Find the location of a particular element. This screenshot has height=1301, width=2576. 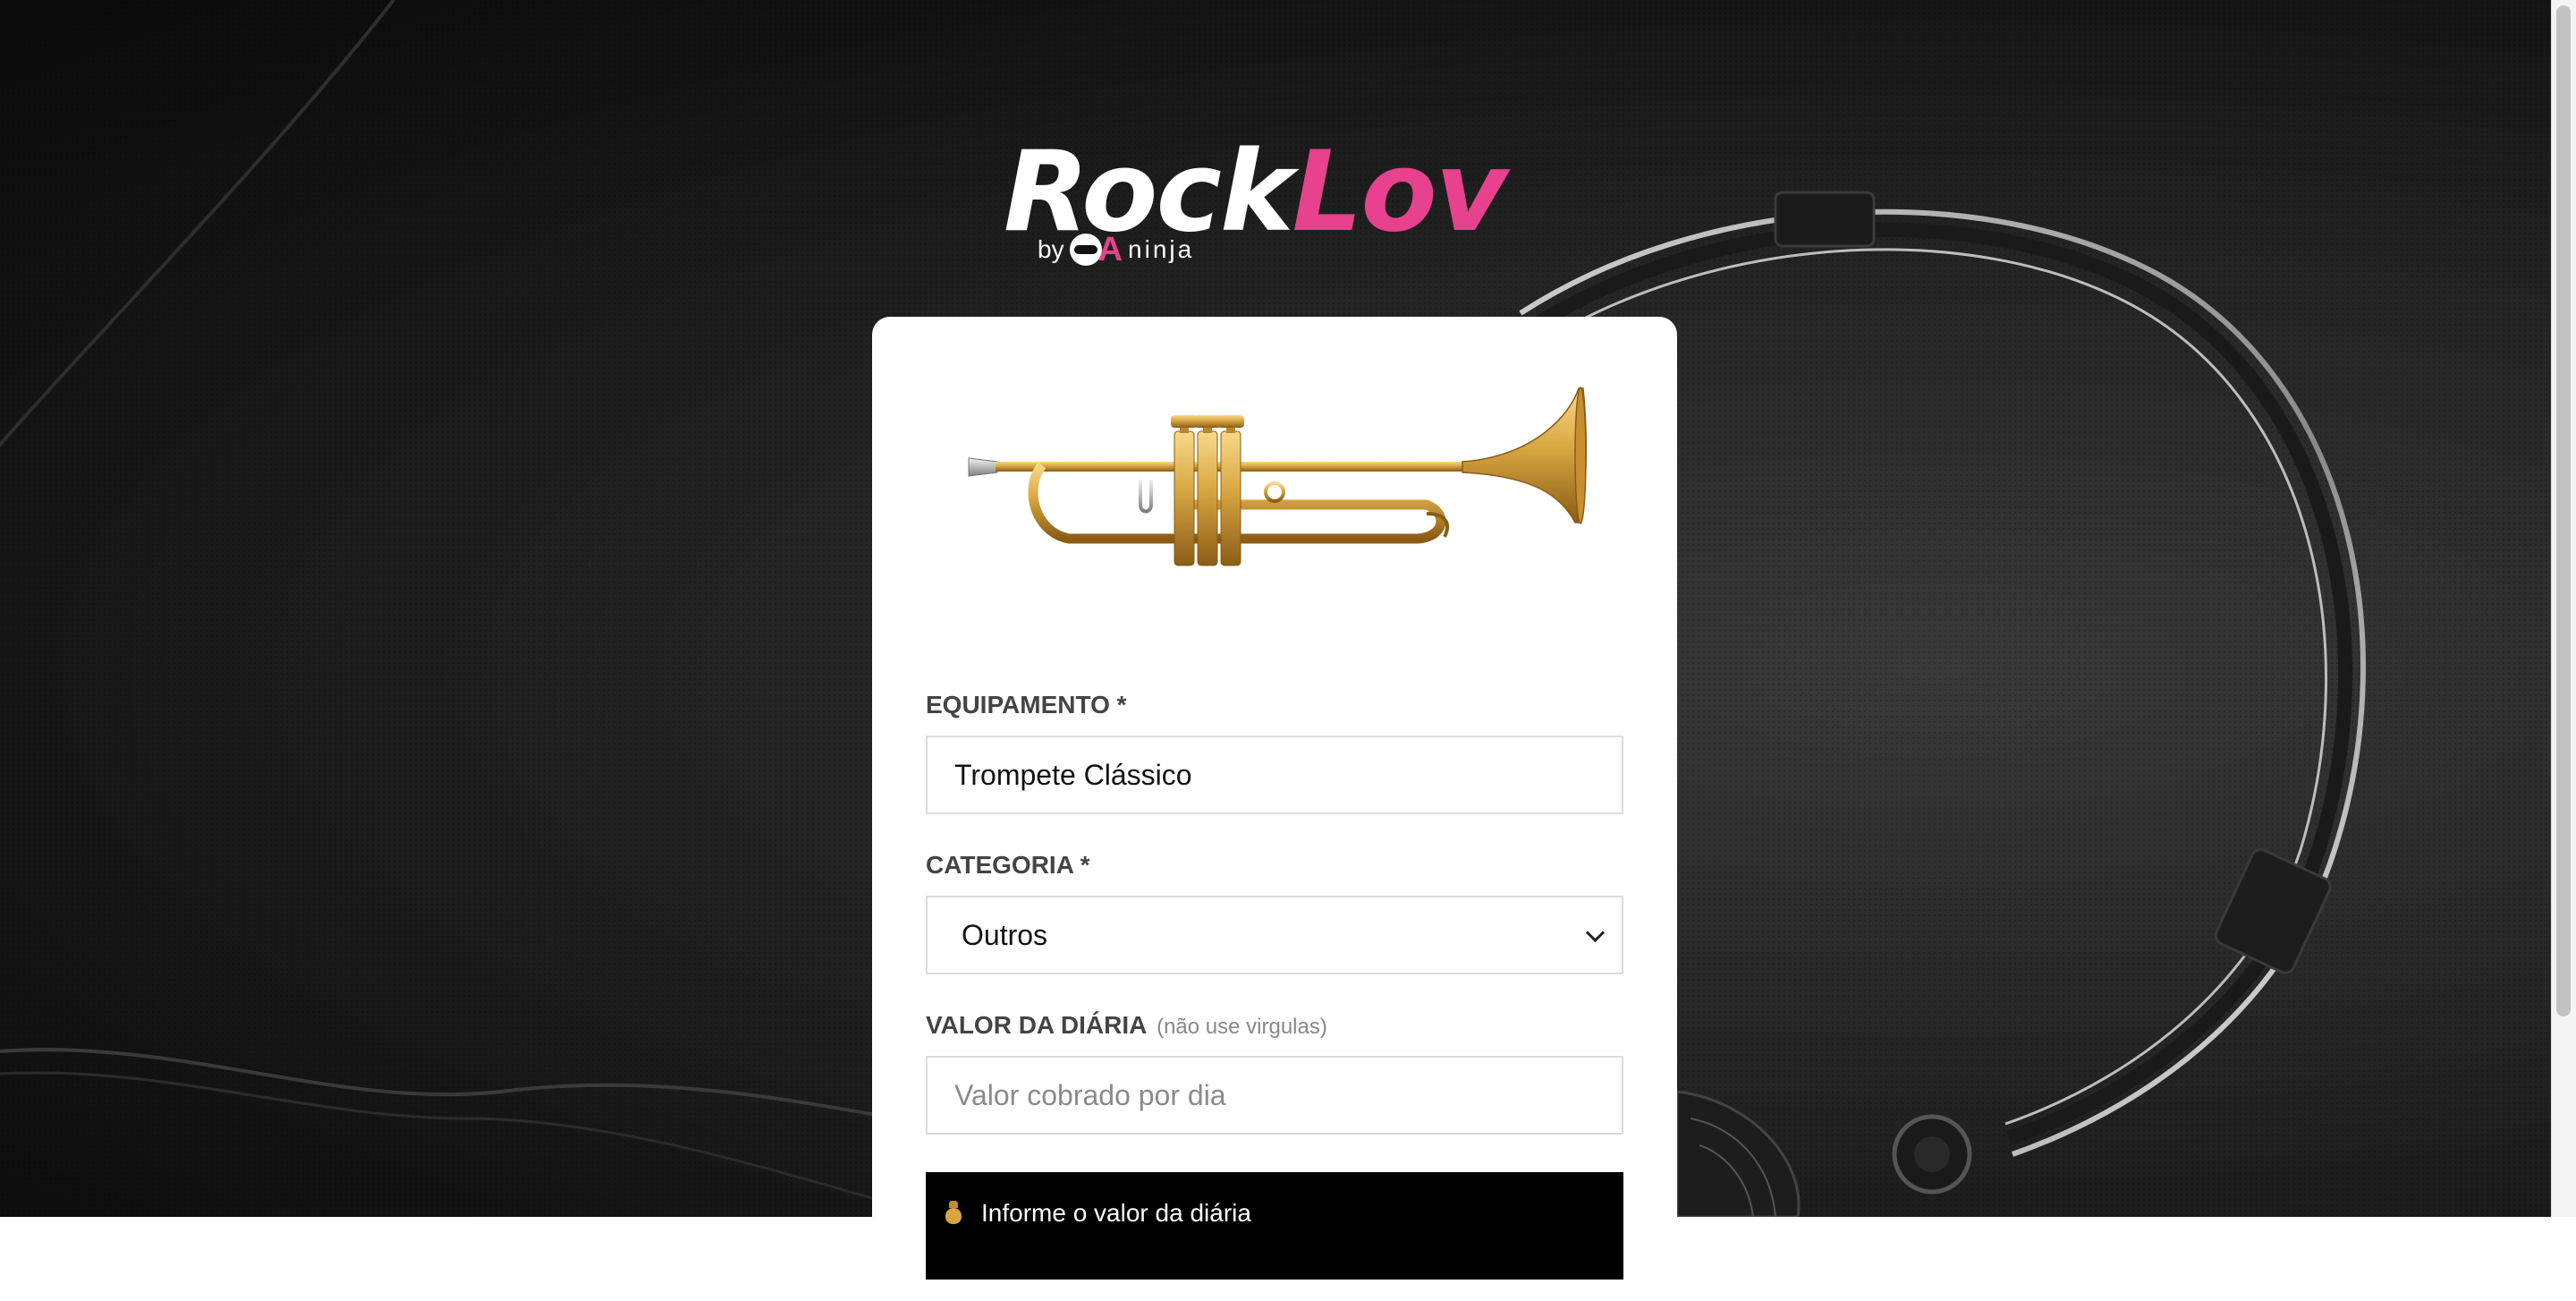

category-label: CATEGORIA * is located at coordinates (1008, 865).